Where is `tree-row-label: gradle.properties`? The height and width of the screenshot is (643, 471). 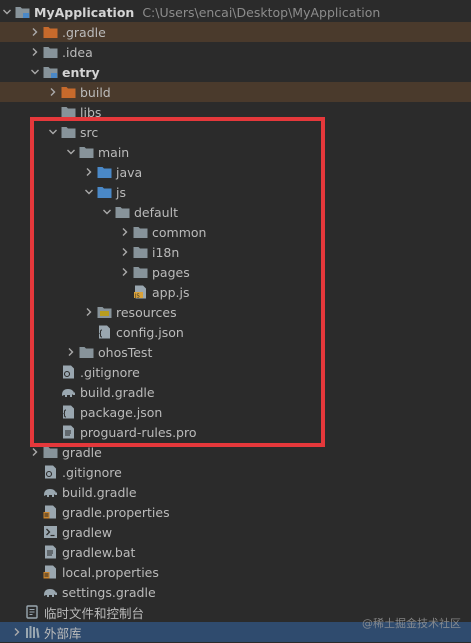 tree-row-label: gradle.properties is located at coordinates (116, 512).